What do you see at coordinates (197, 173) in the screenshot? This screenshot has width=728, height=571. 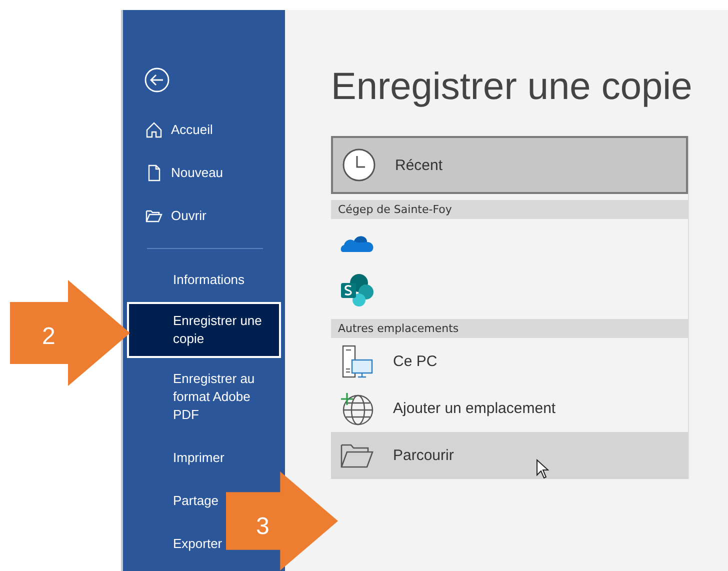 I see `sidebar-item-label: Nouveau` at bounding box center [197, 173].